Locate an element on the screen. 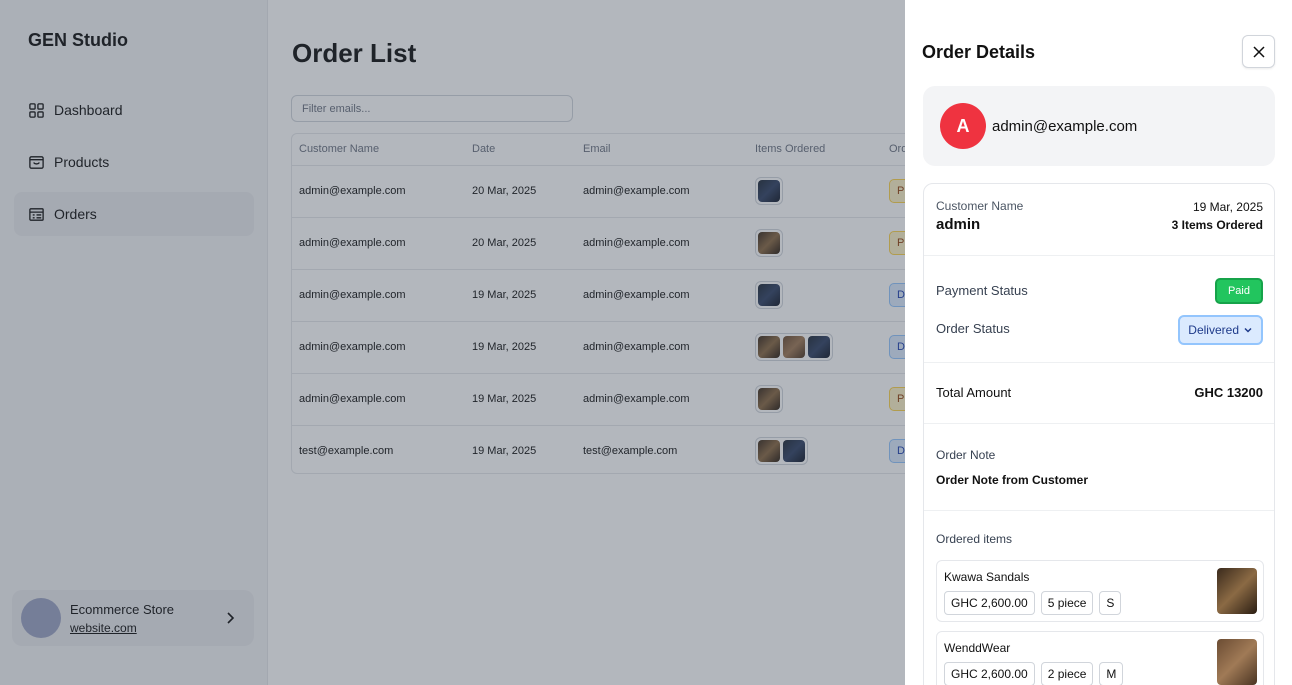 Image resolution: width=1292 pixels, height=685 pixels. chevron-down-icon is located at coordinates (1248, 330).